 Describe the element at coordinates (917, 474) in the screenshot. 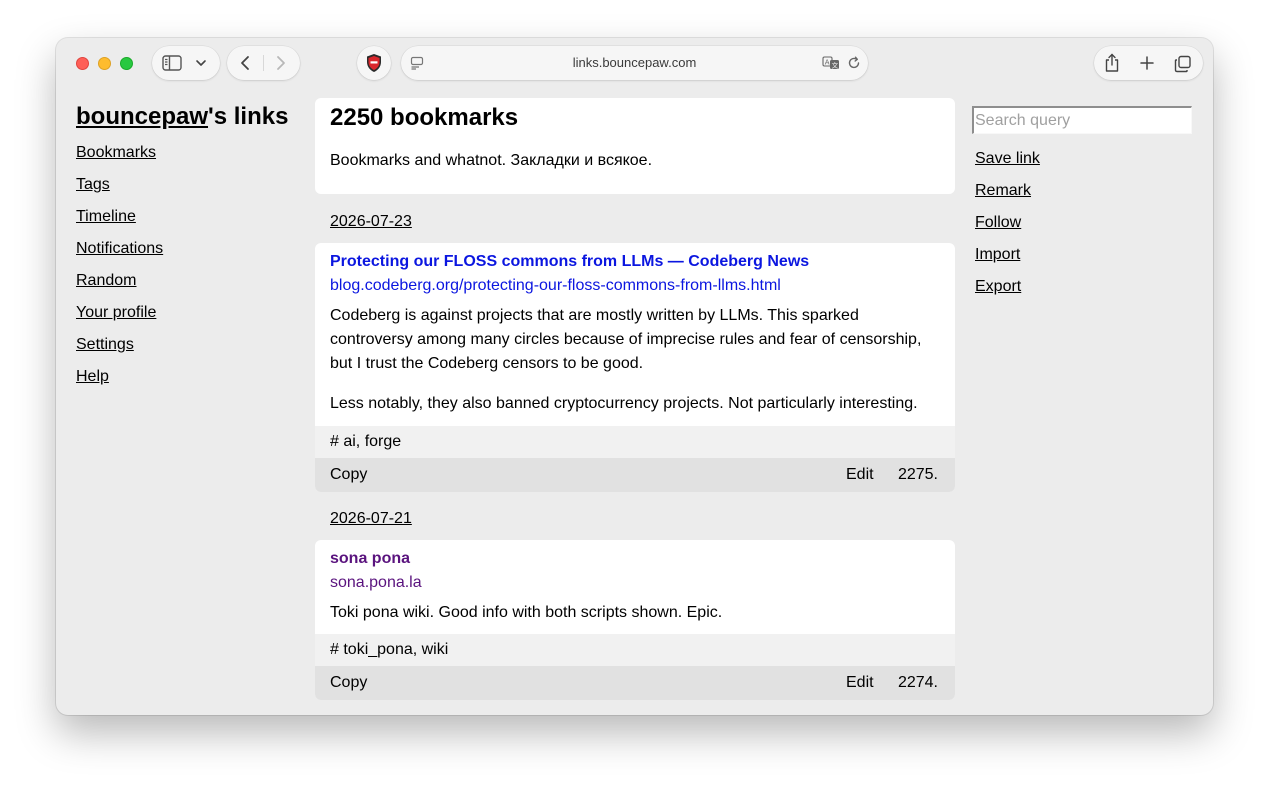

I see `post-number: 2275.` at that location.